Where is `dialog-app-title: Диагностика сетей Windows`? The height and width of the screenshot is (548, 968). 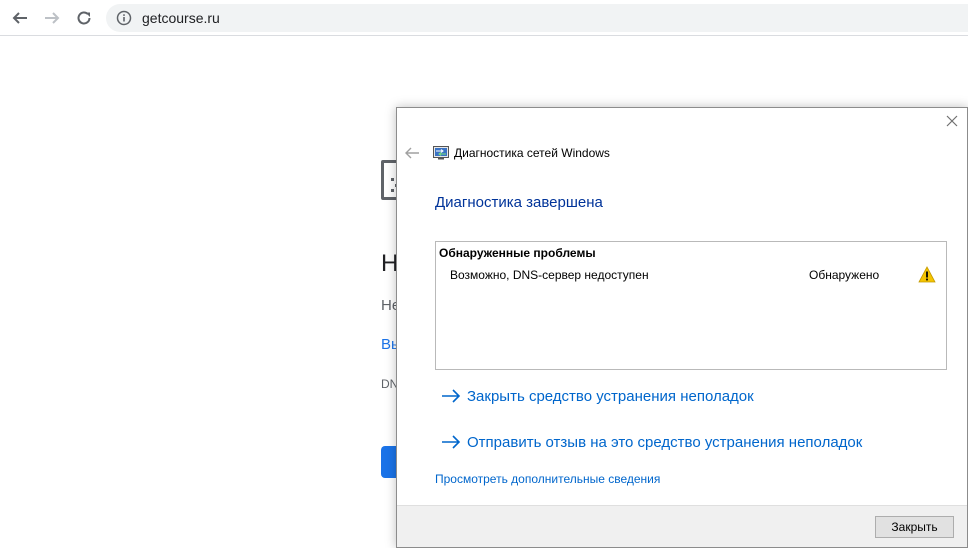
dialog-app-title: Диагностика сетей Windows is located at coordinates (532, 153).